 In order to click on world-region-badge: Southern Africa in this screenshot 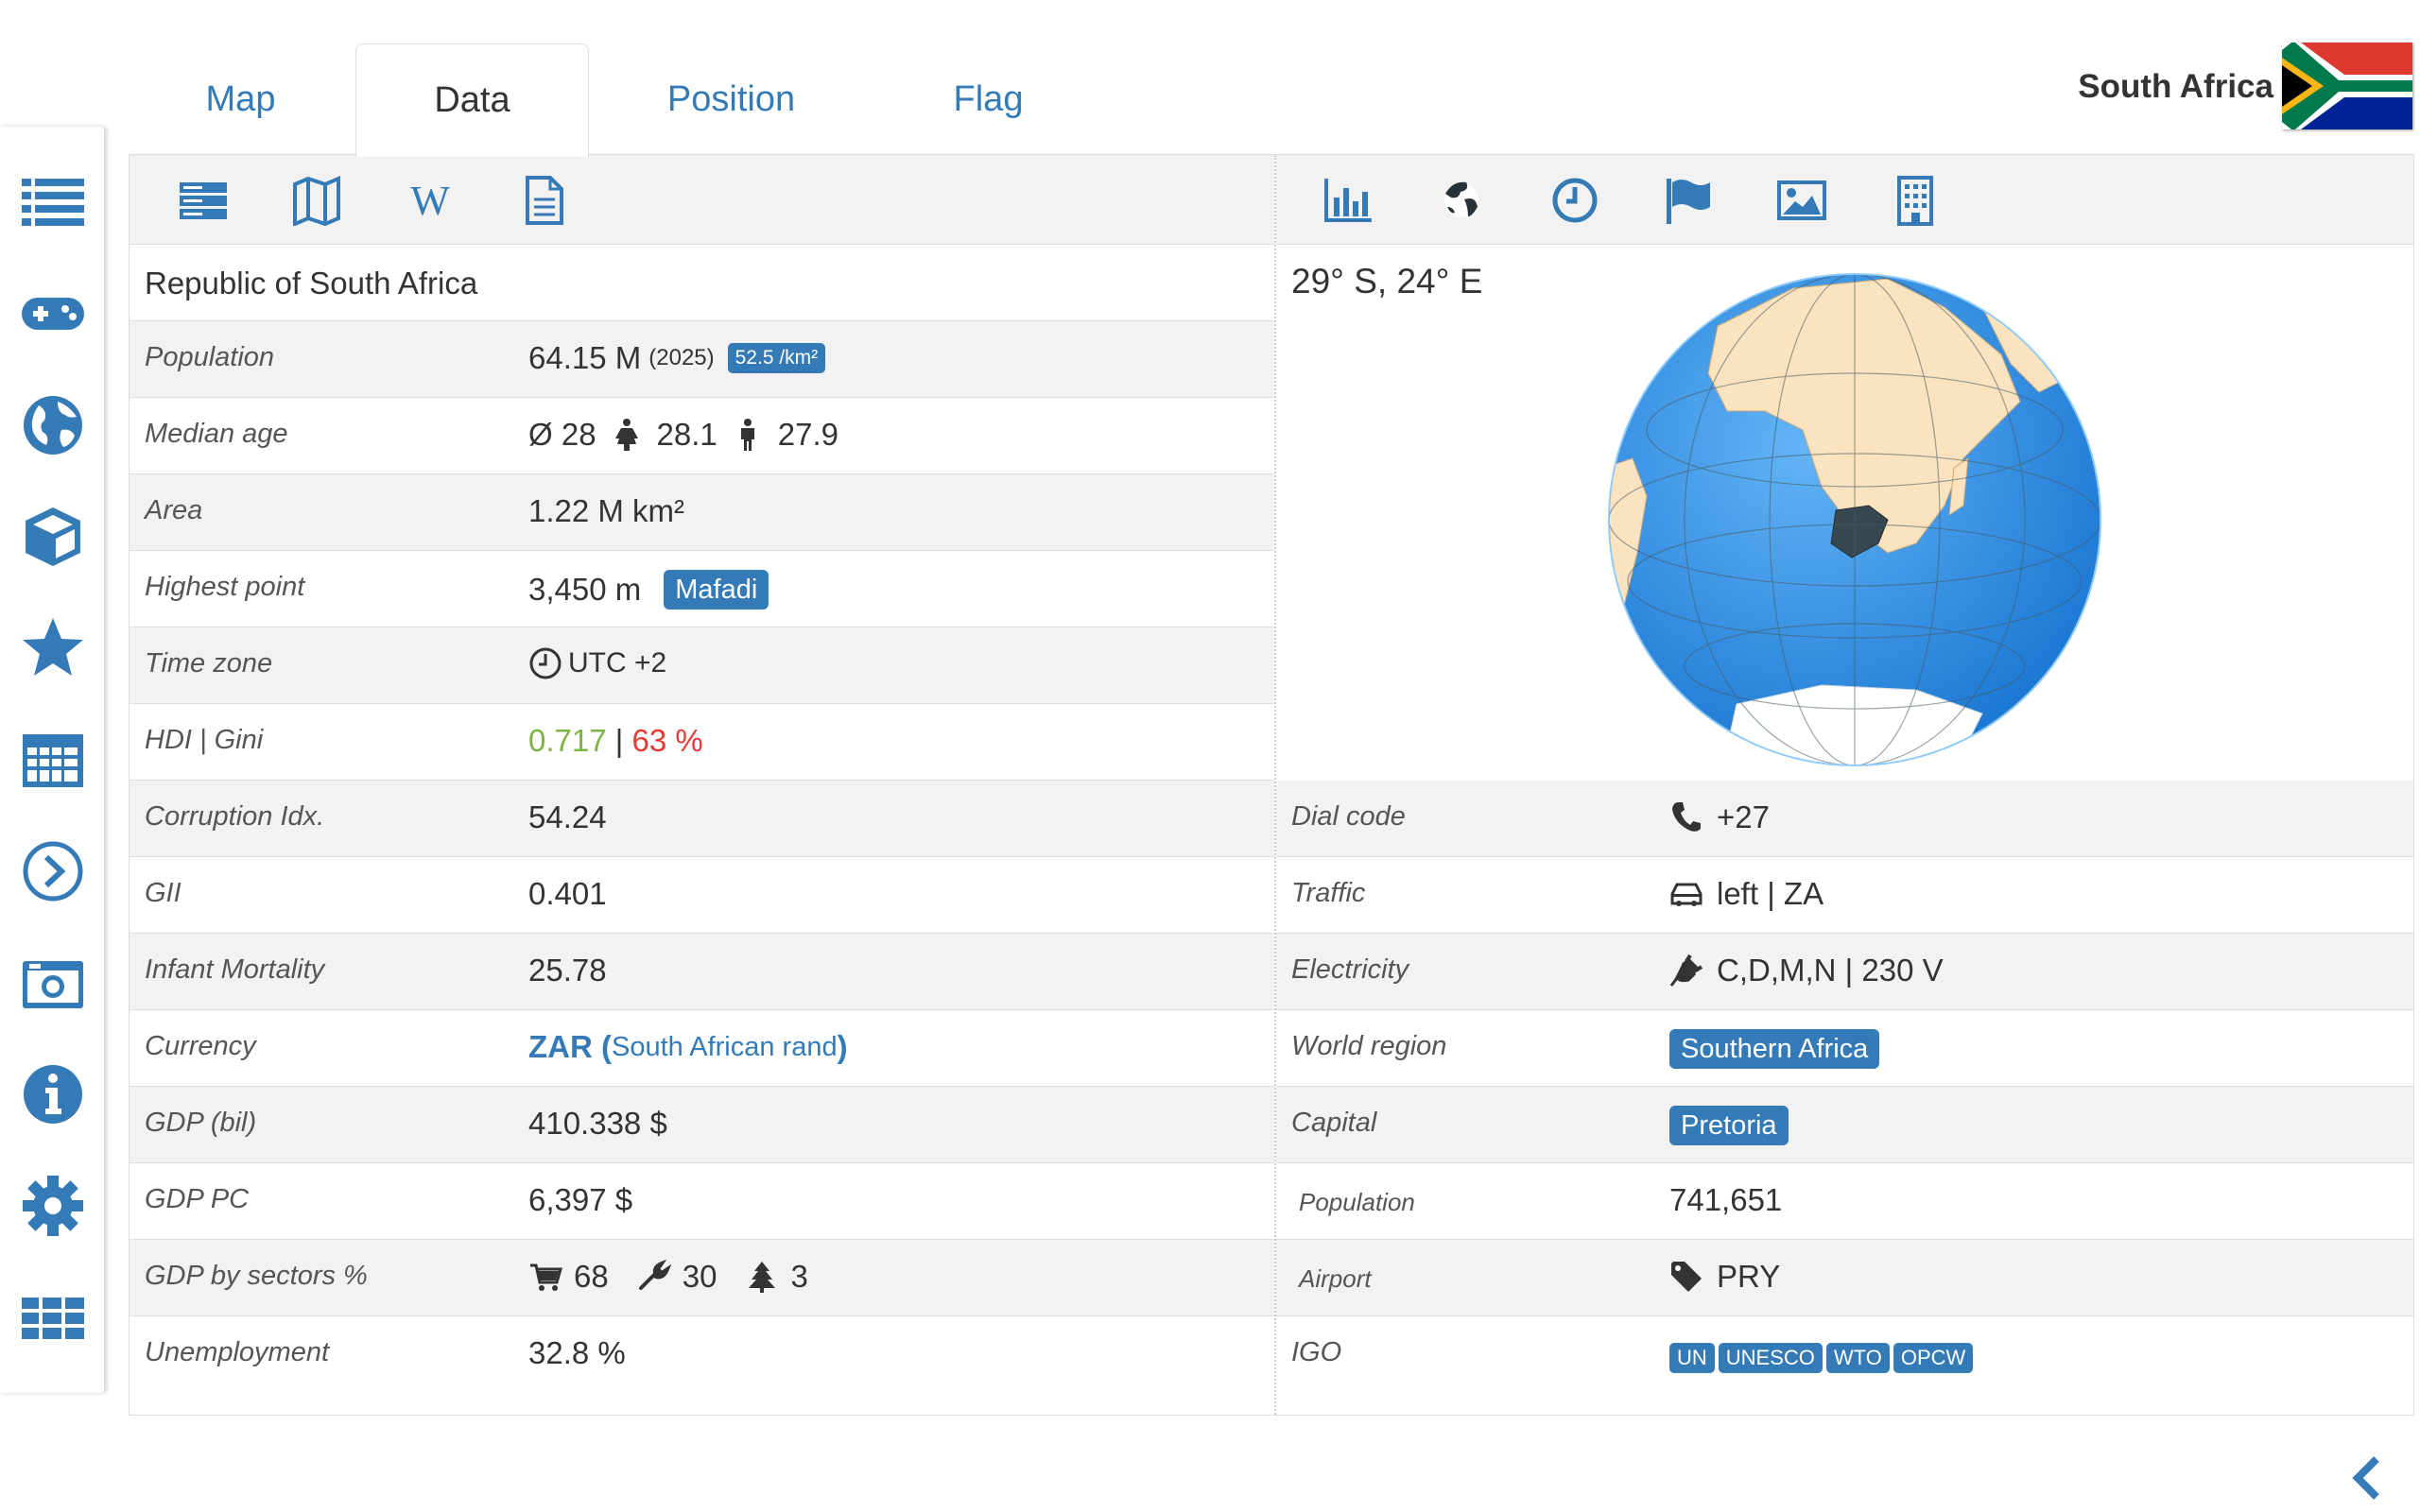, I will do `click(1774, 1049)`.